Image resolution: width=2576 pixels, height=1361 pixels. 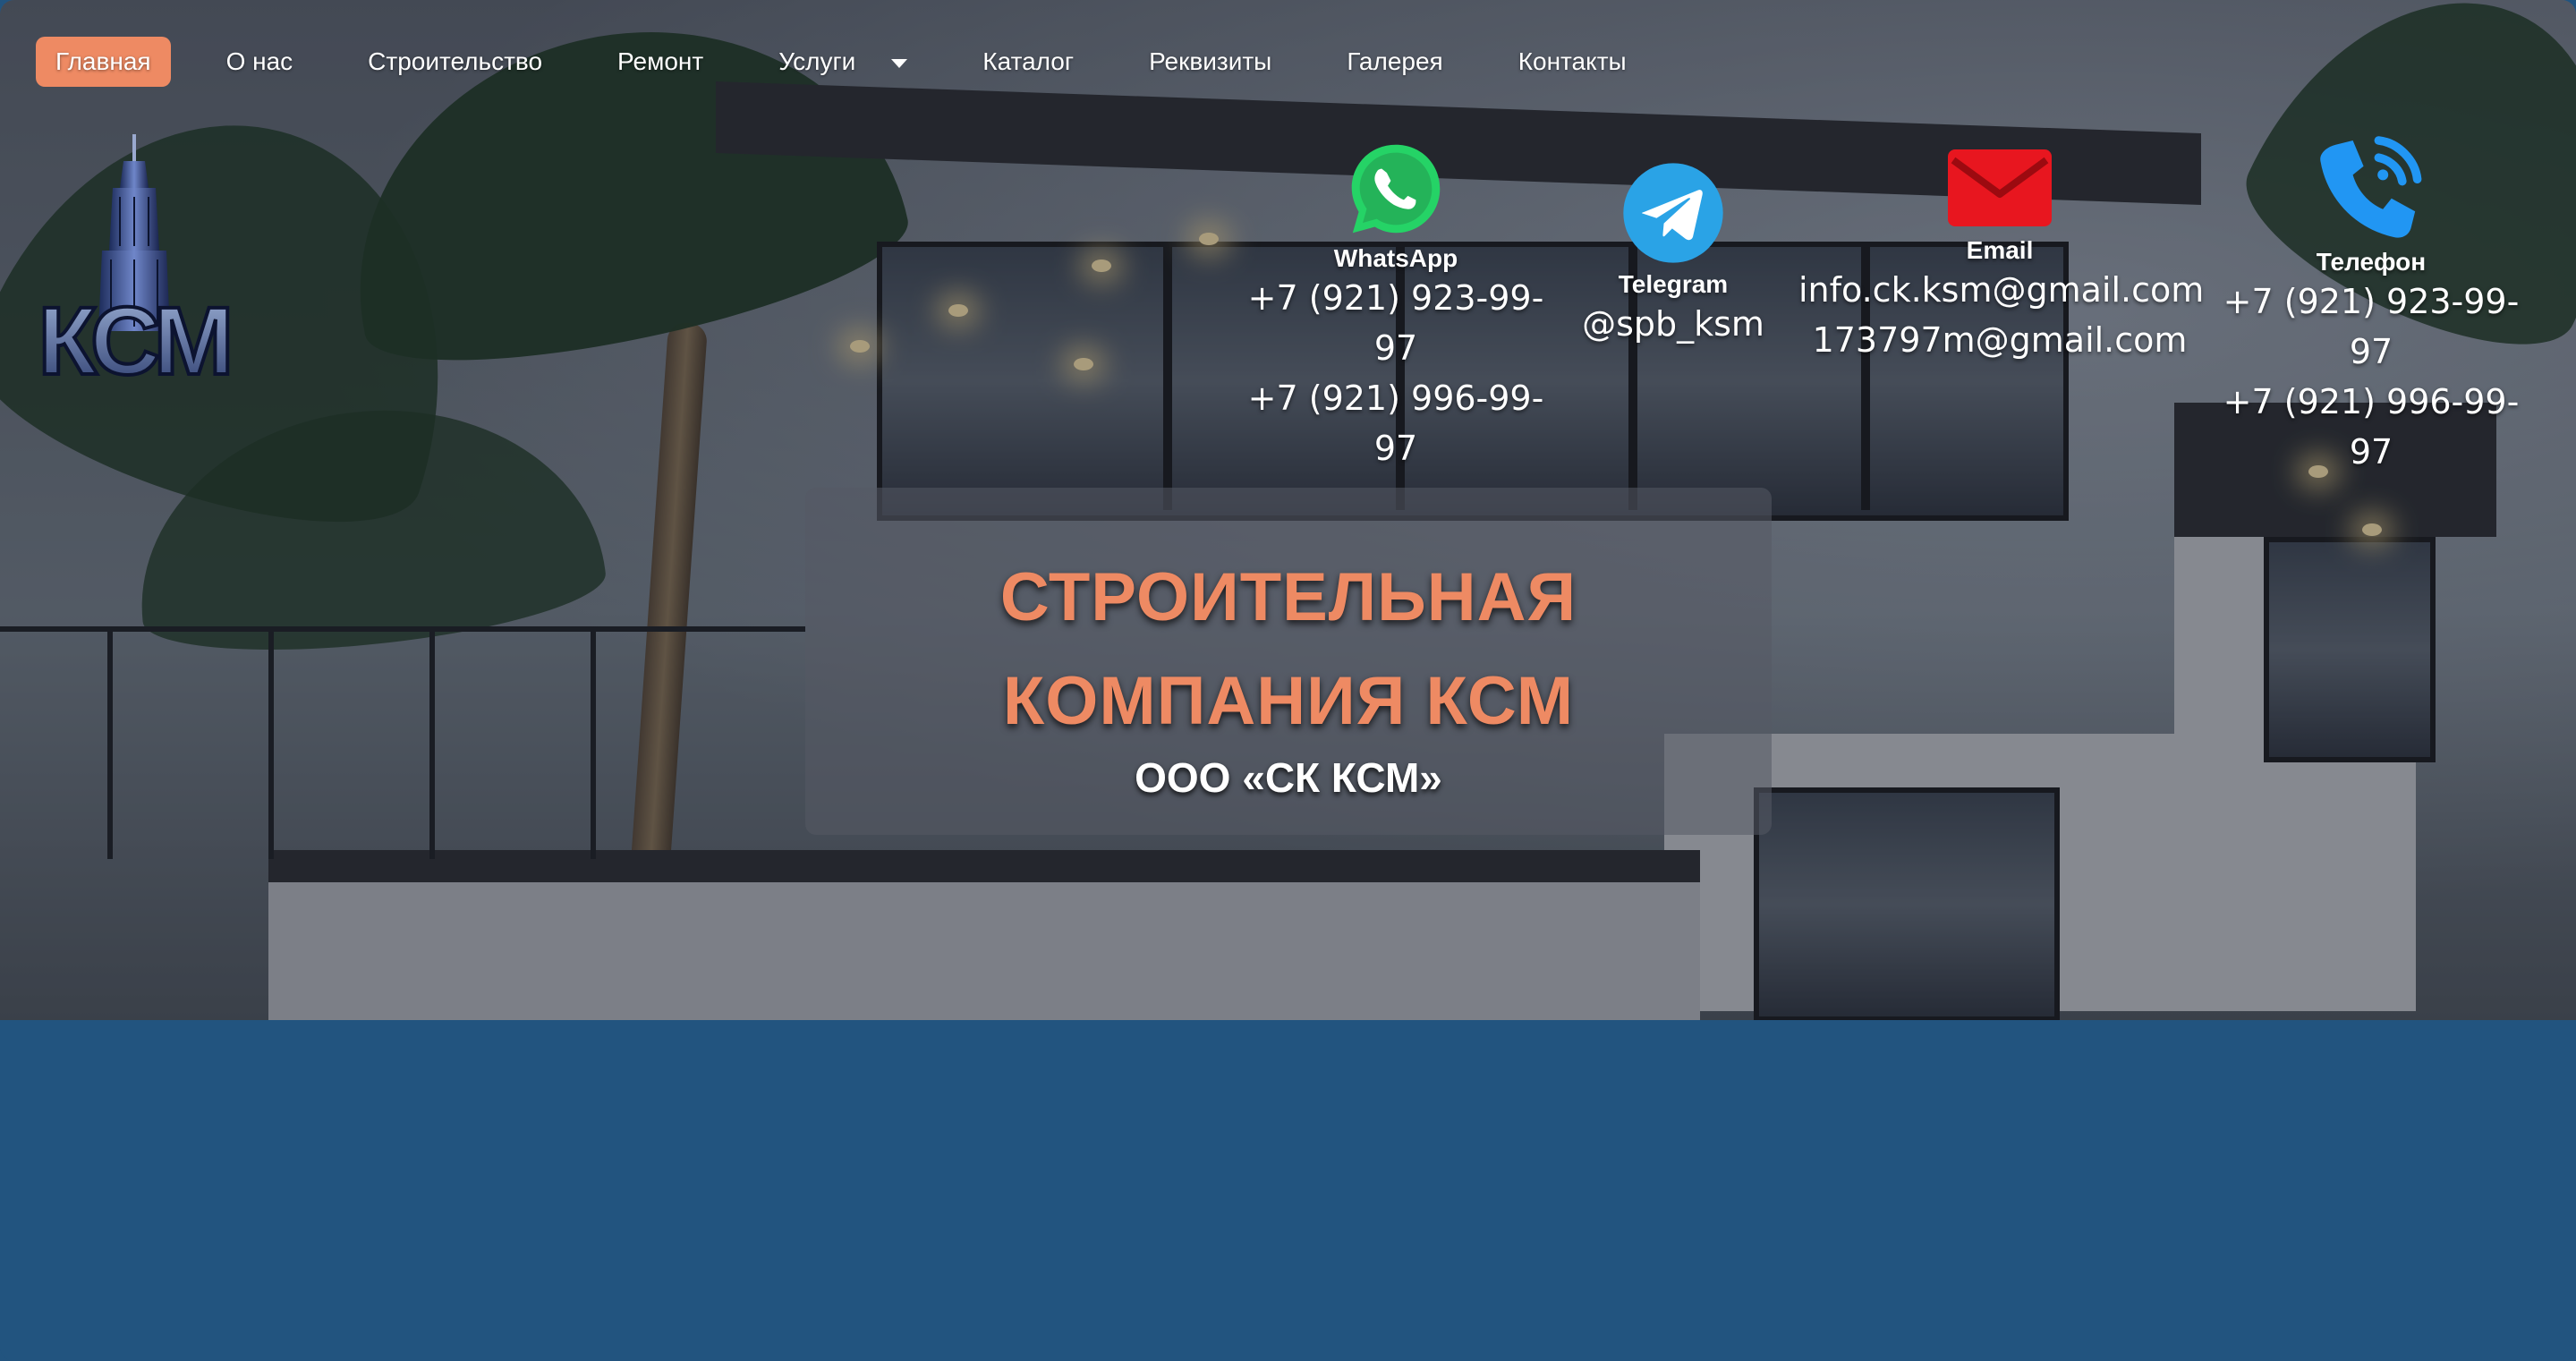 What do you see at coordinates (2371, 262) in the screenshot?
I see `contact-phone-label: Телефон` at bounding box center [2371, 262].